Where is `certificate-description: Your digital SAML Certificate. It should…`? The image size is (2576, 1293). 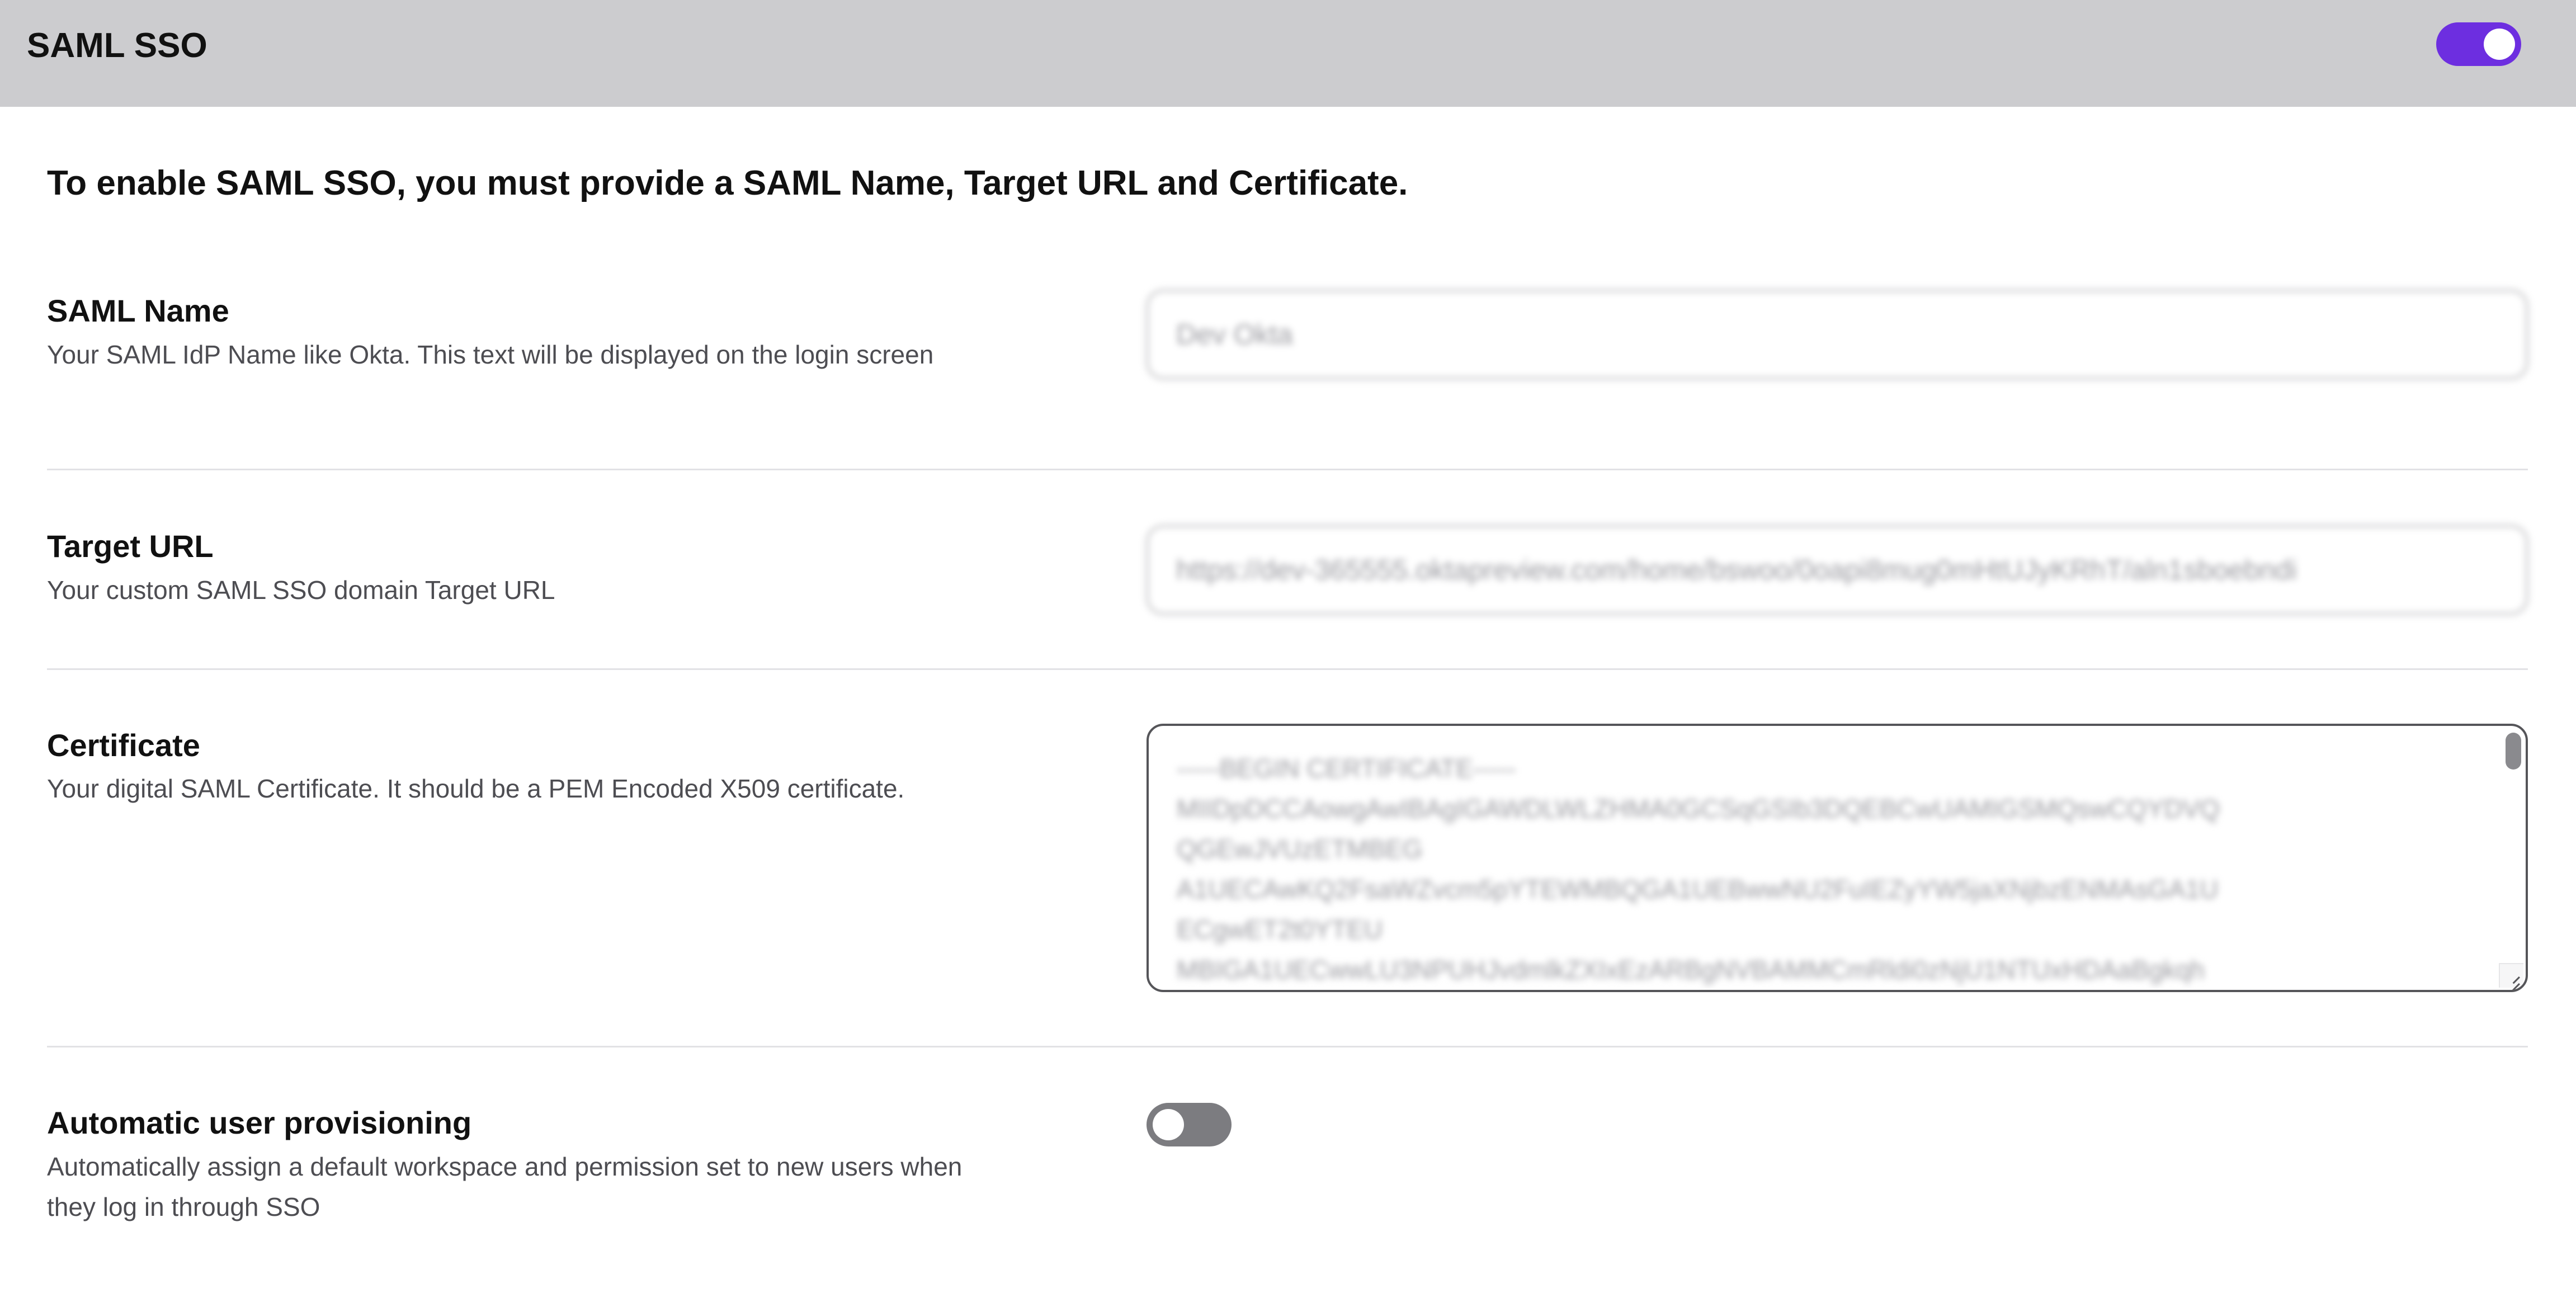 certificate-description: Your digital SAML Certificate. It should… is located at coordinates (476, 788).